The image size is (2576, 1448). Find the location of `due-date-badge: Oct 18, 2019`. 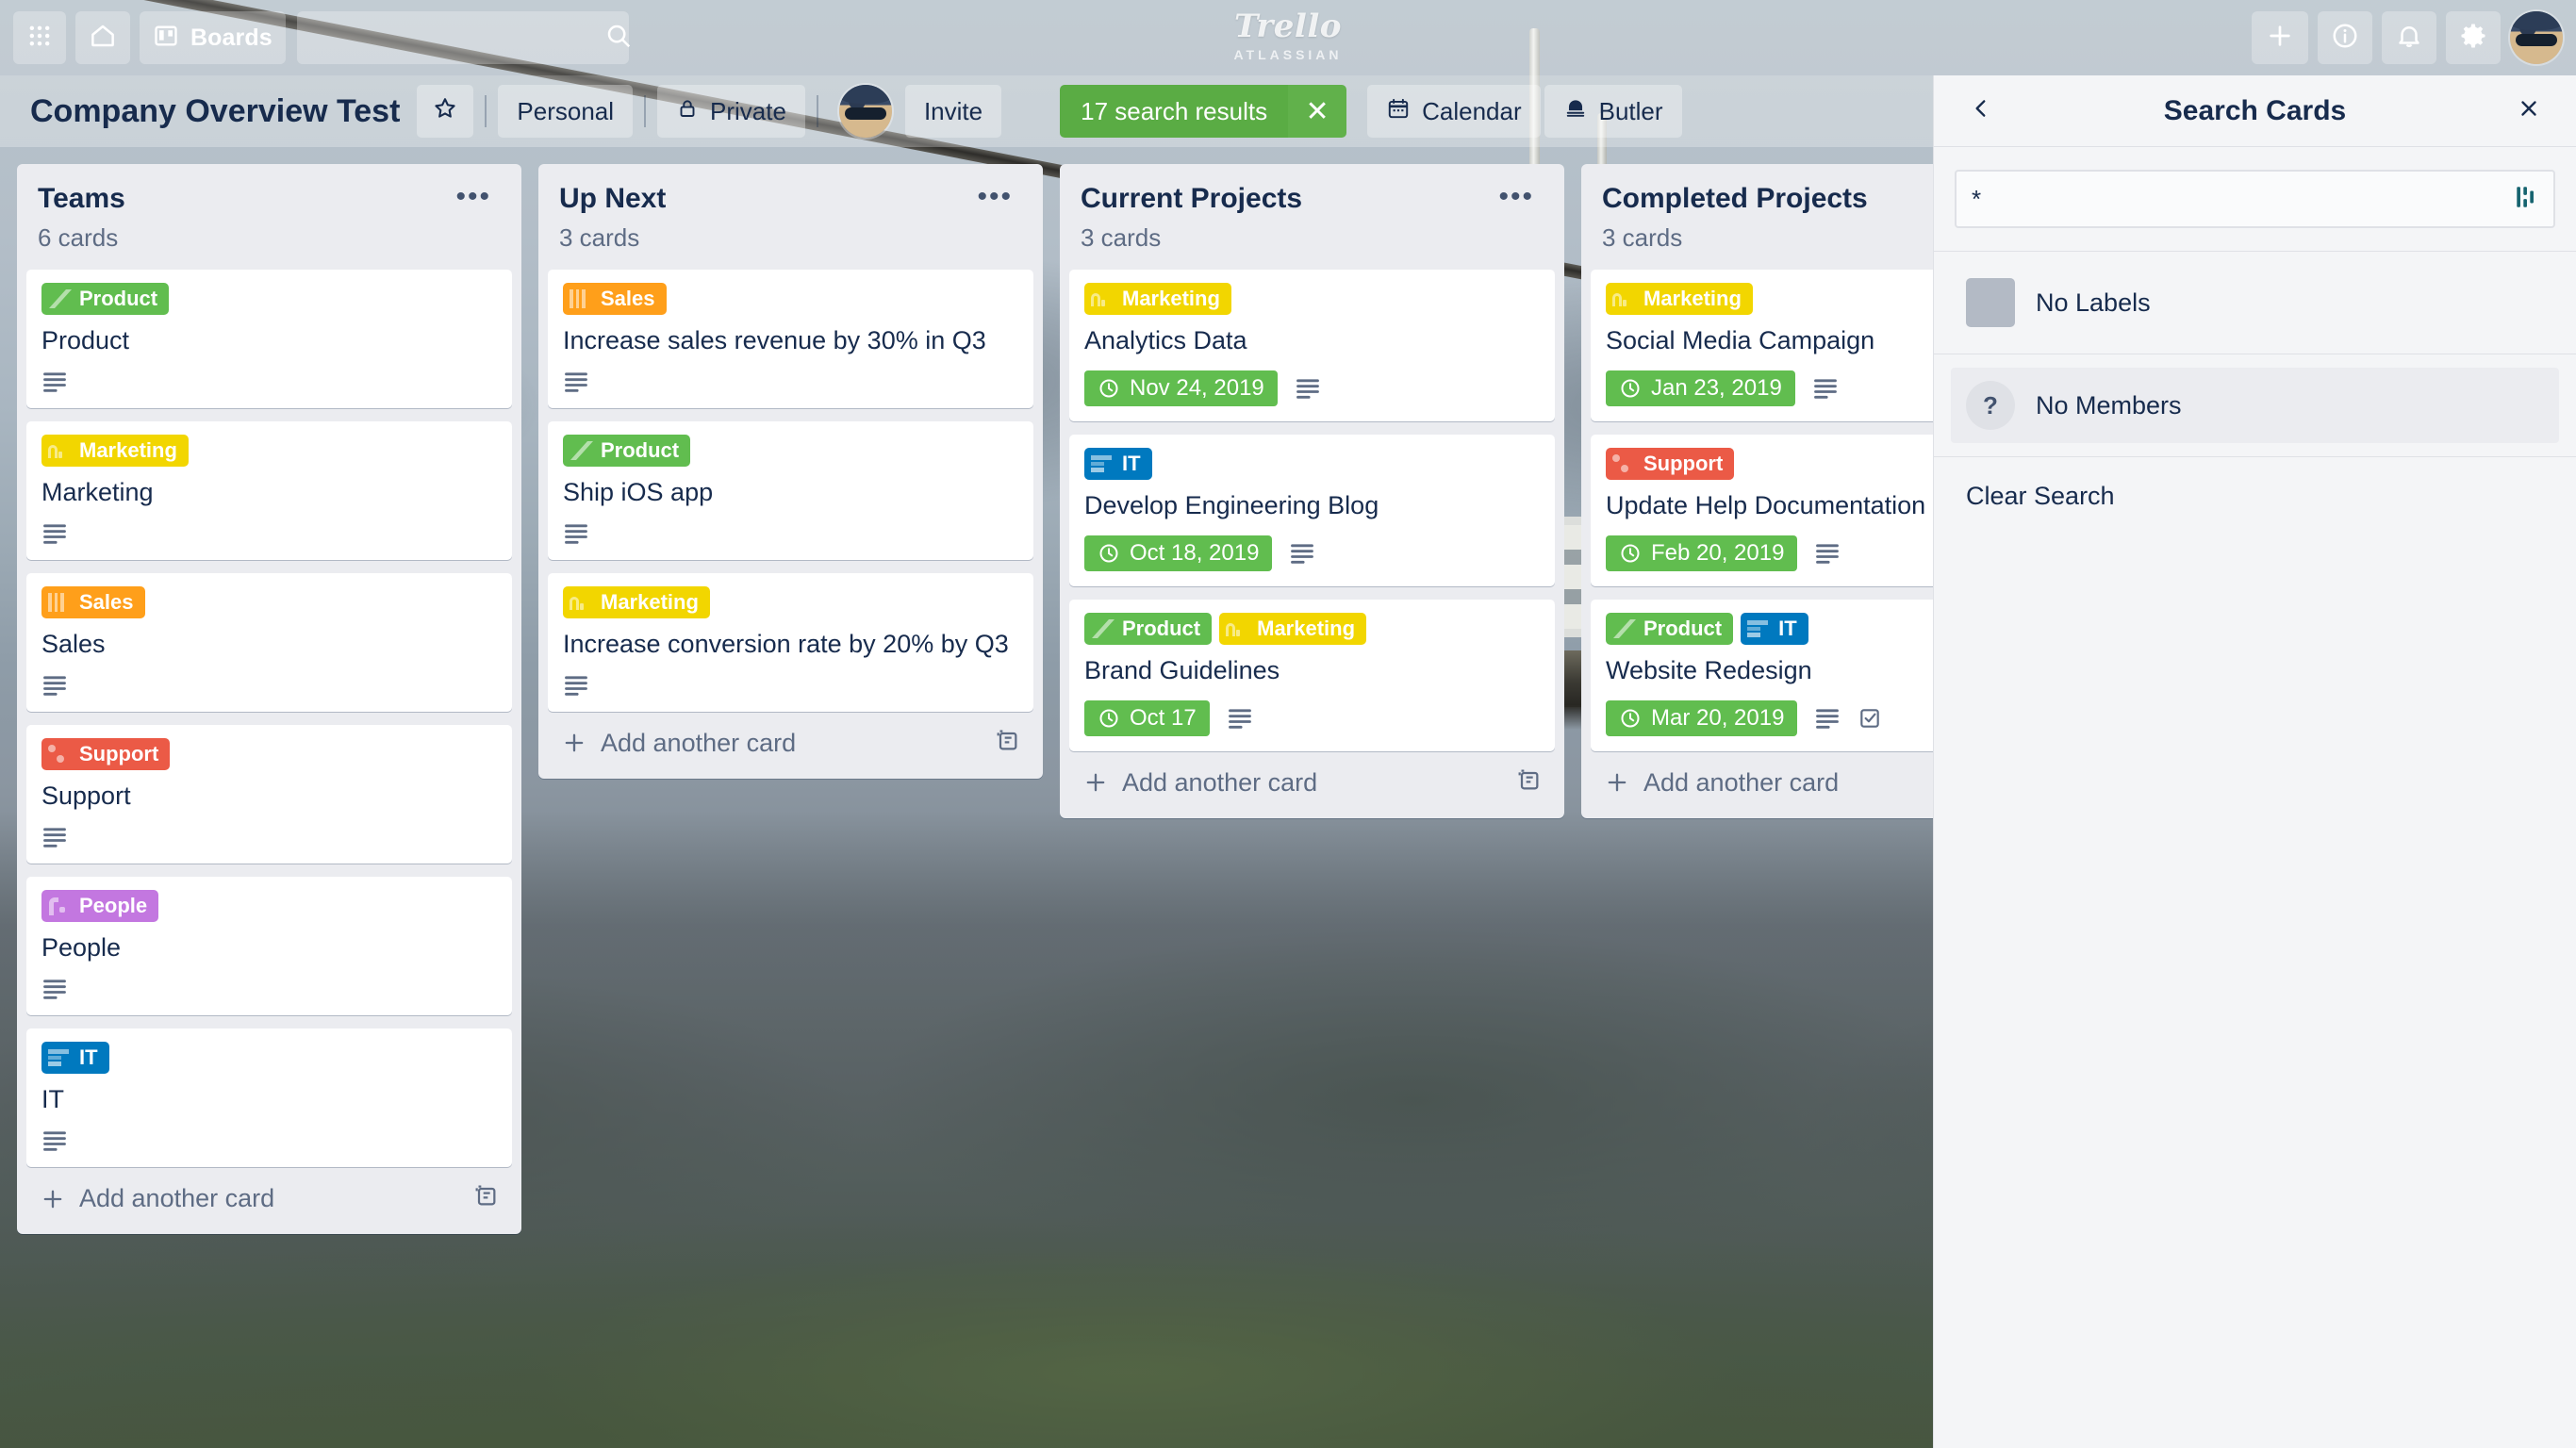

due-date-badge: Oct 18, 2019 is located at coordinates (1178, 553).